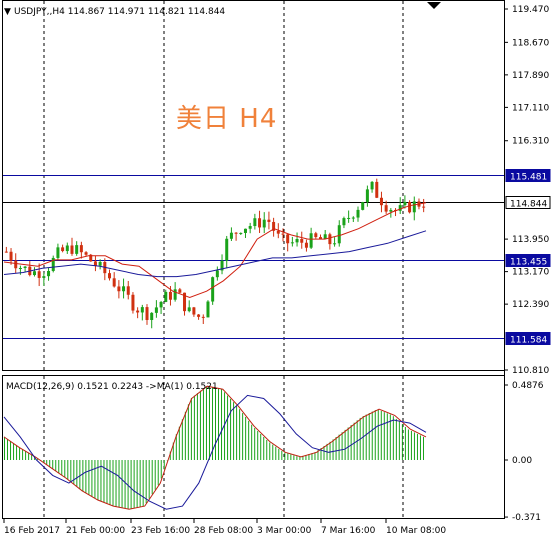 This screenshot has width=551, height=549. What do you see at coordinates (522, 461) in the screenshot?
I see `macd-tick-label: 0.00` at bounding box center [522, 461].